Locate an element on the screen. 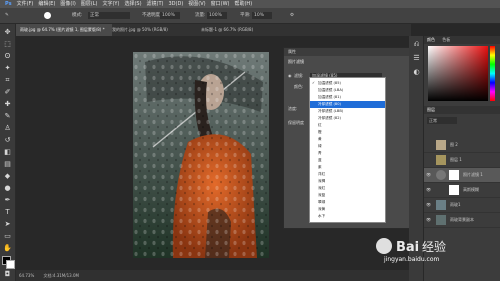 This screenshot has height=281, width=500. filter-option: 绿 is located at coordinates (347, 146).